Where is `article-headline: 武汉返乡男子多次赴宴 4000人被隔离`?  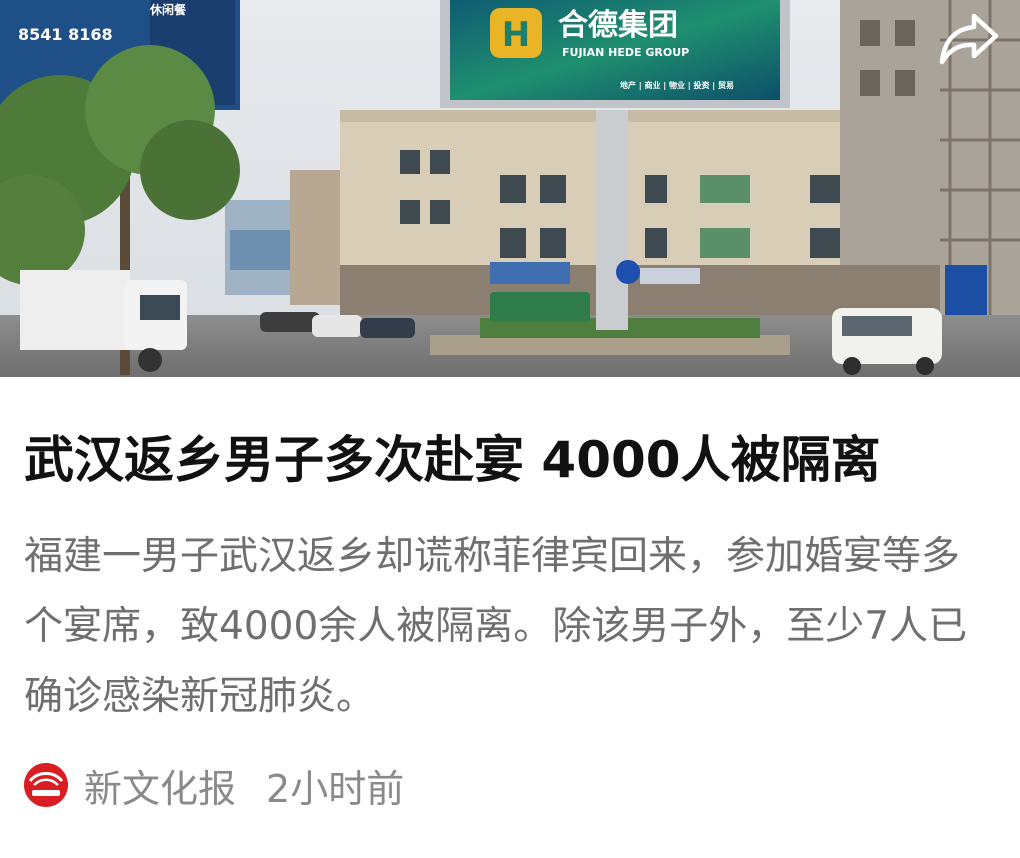
article-headline: 武汉返乡男子多次赴宴 4000人被隔离 is located at coordinates (514, 460).